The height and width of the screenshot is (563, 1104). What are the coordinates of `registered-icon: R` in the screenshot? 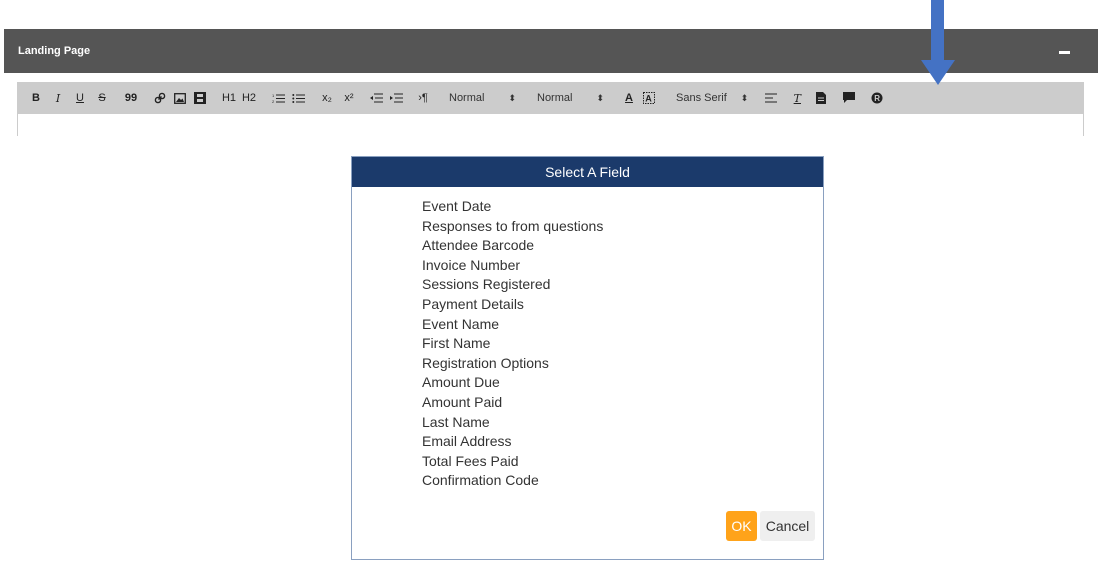 It's located at (877, 98).